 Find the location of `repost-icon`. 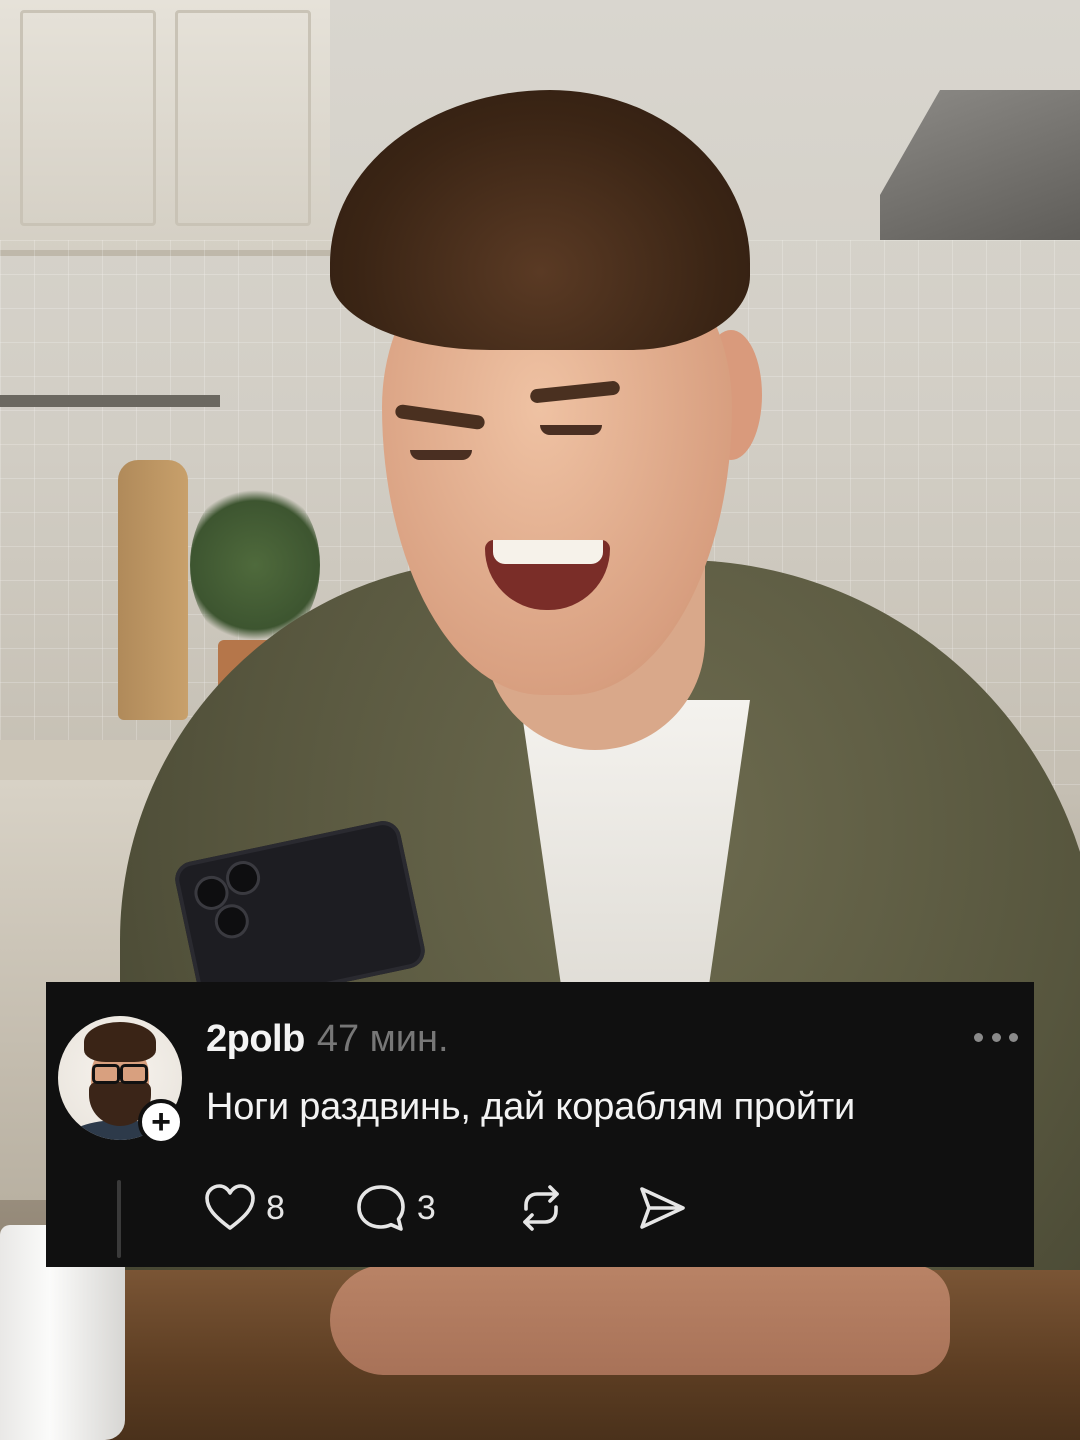

repost-icon is located at coordinates (541, 1208).